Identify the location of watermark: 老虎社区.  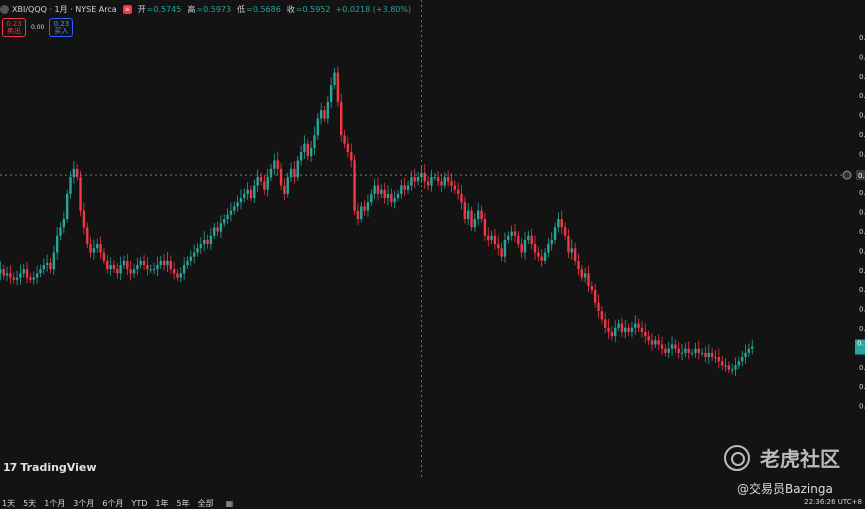
(782, 457).